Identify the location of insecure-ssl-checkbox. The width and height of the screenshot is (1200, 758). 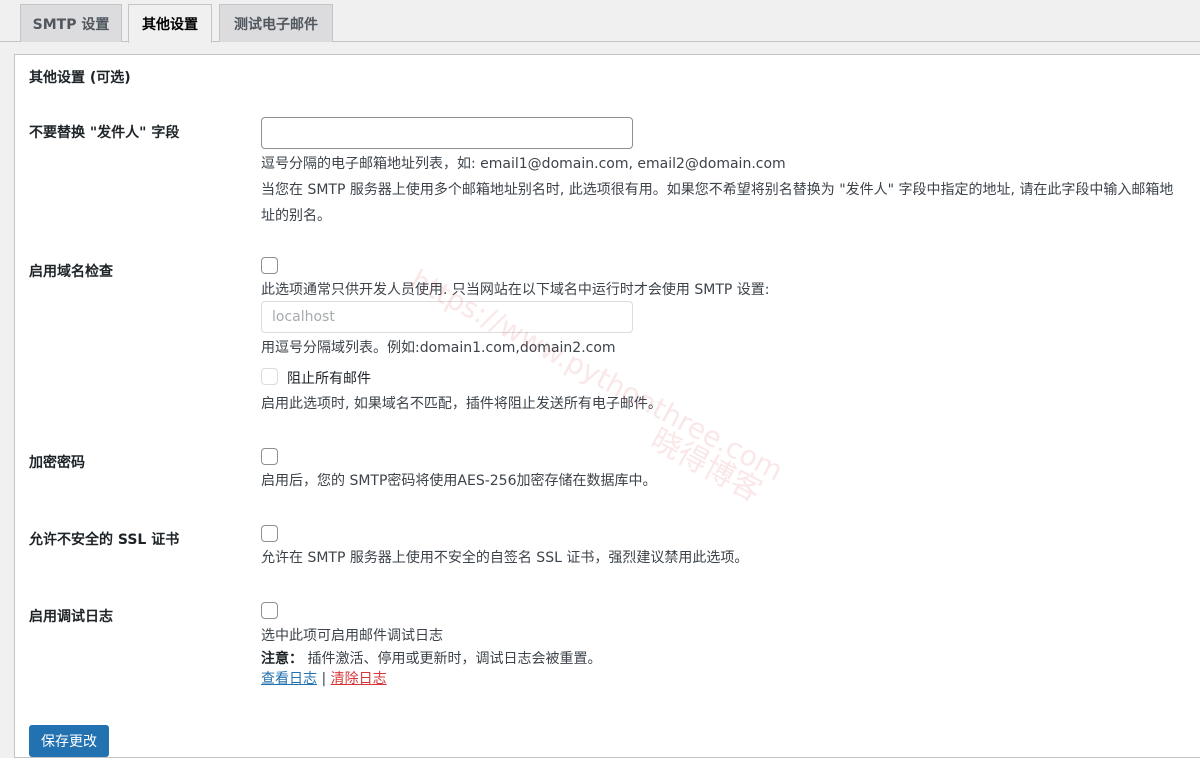
(269, 533).